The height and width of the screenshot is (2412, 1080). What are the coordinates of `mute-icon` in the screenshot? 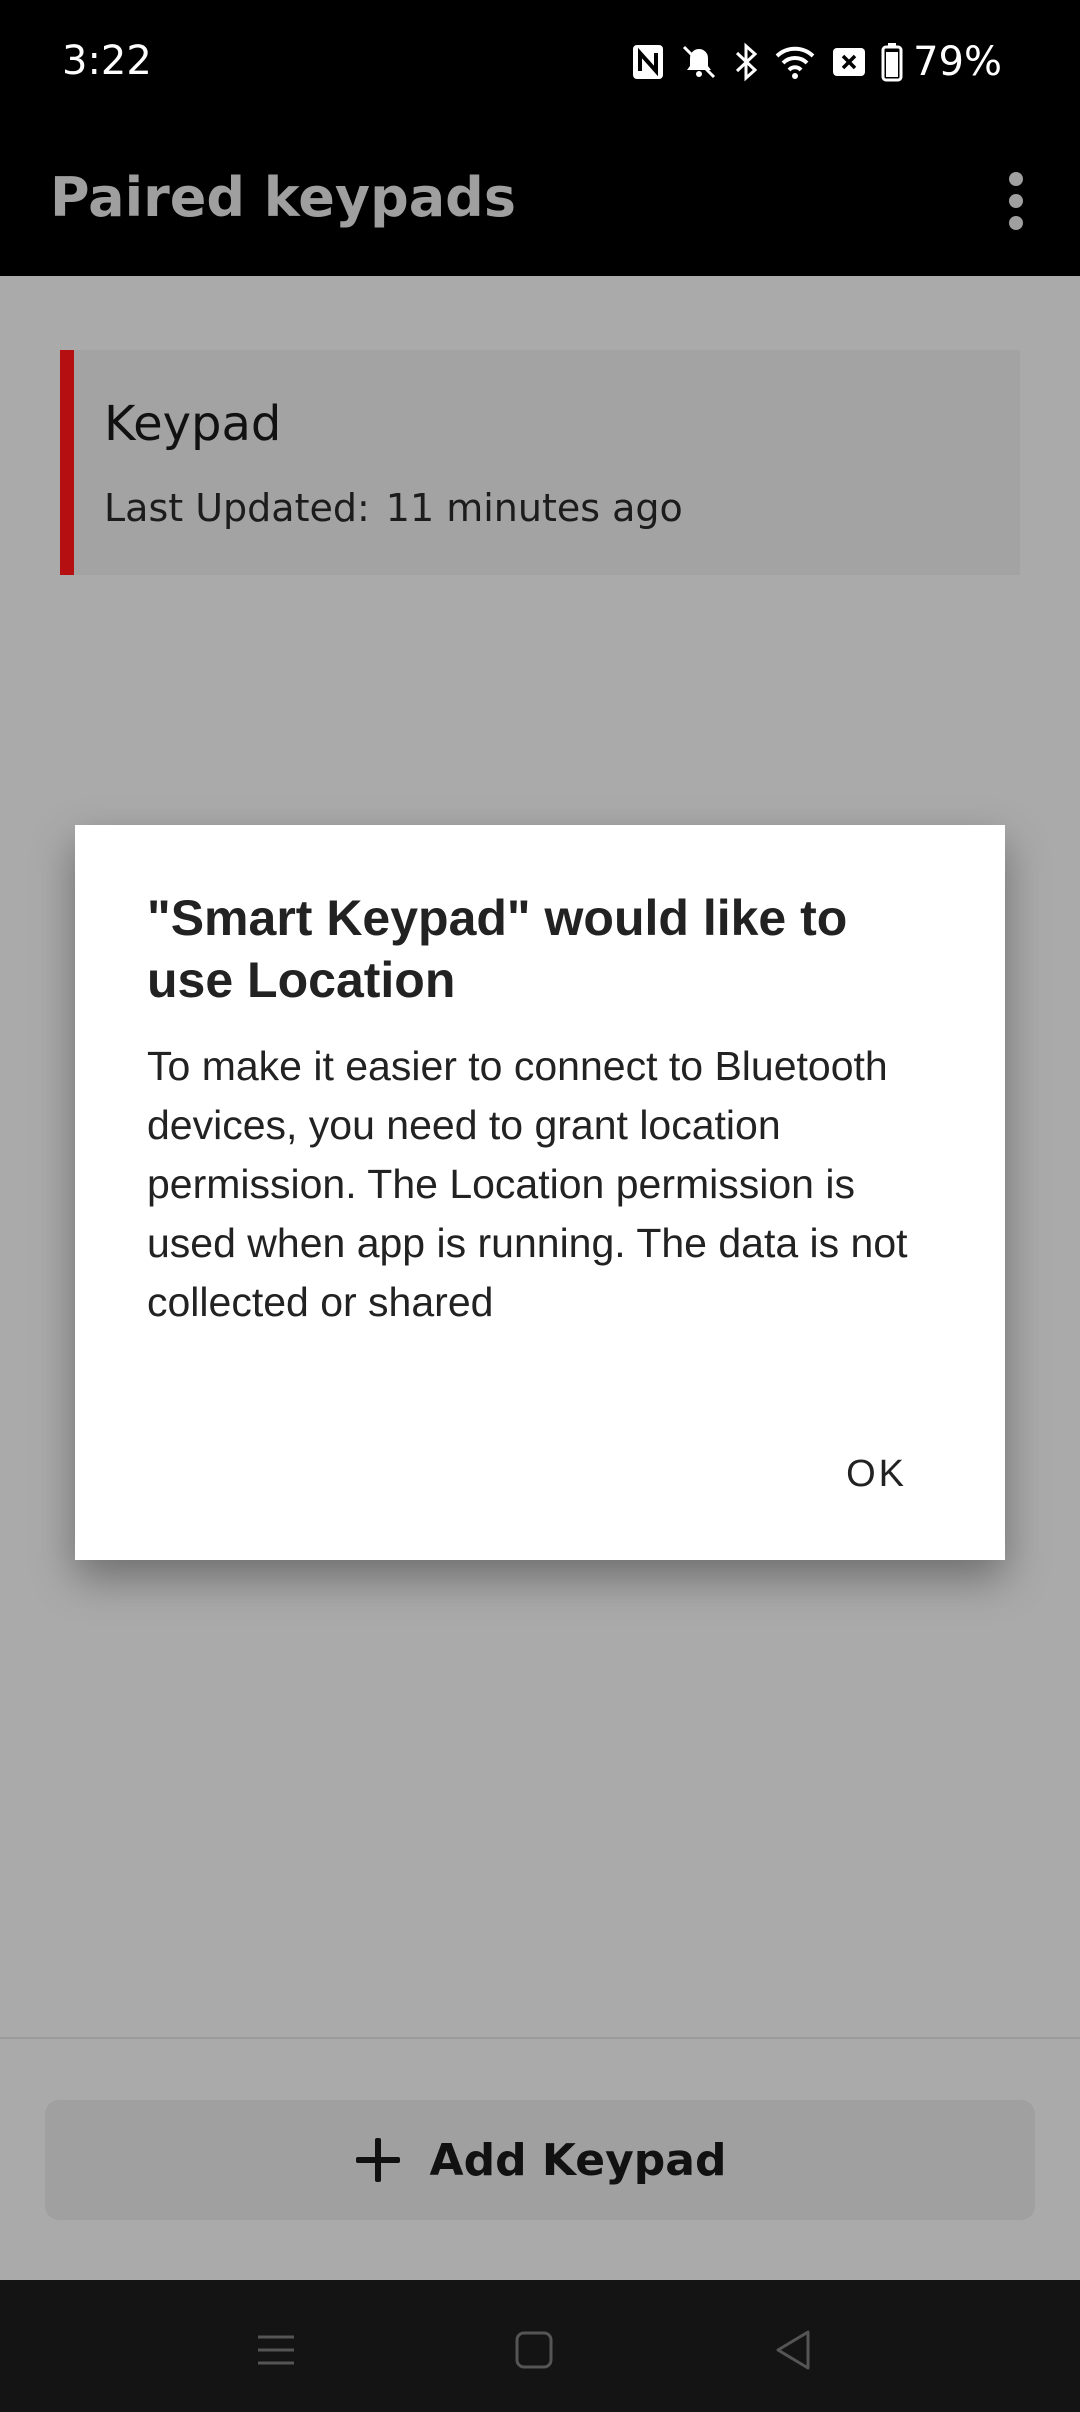 It's located at (699, 62).